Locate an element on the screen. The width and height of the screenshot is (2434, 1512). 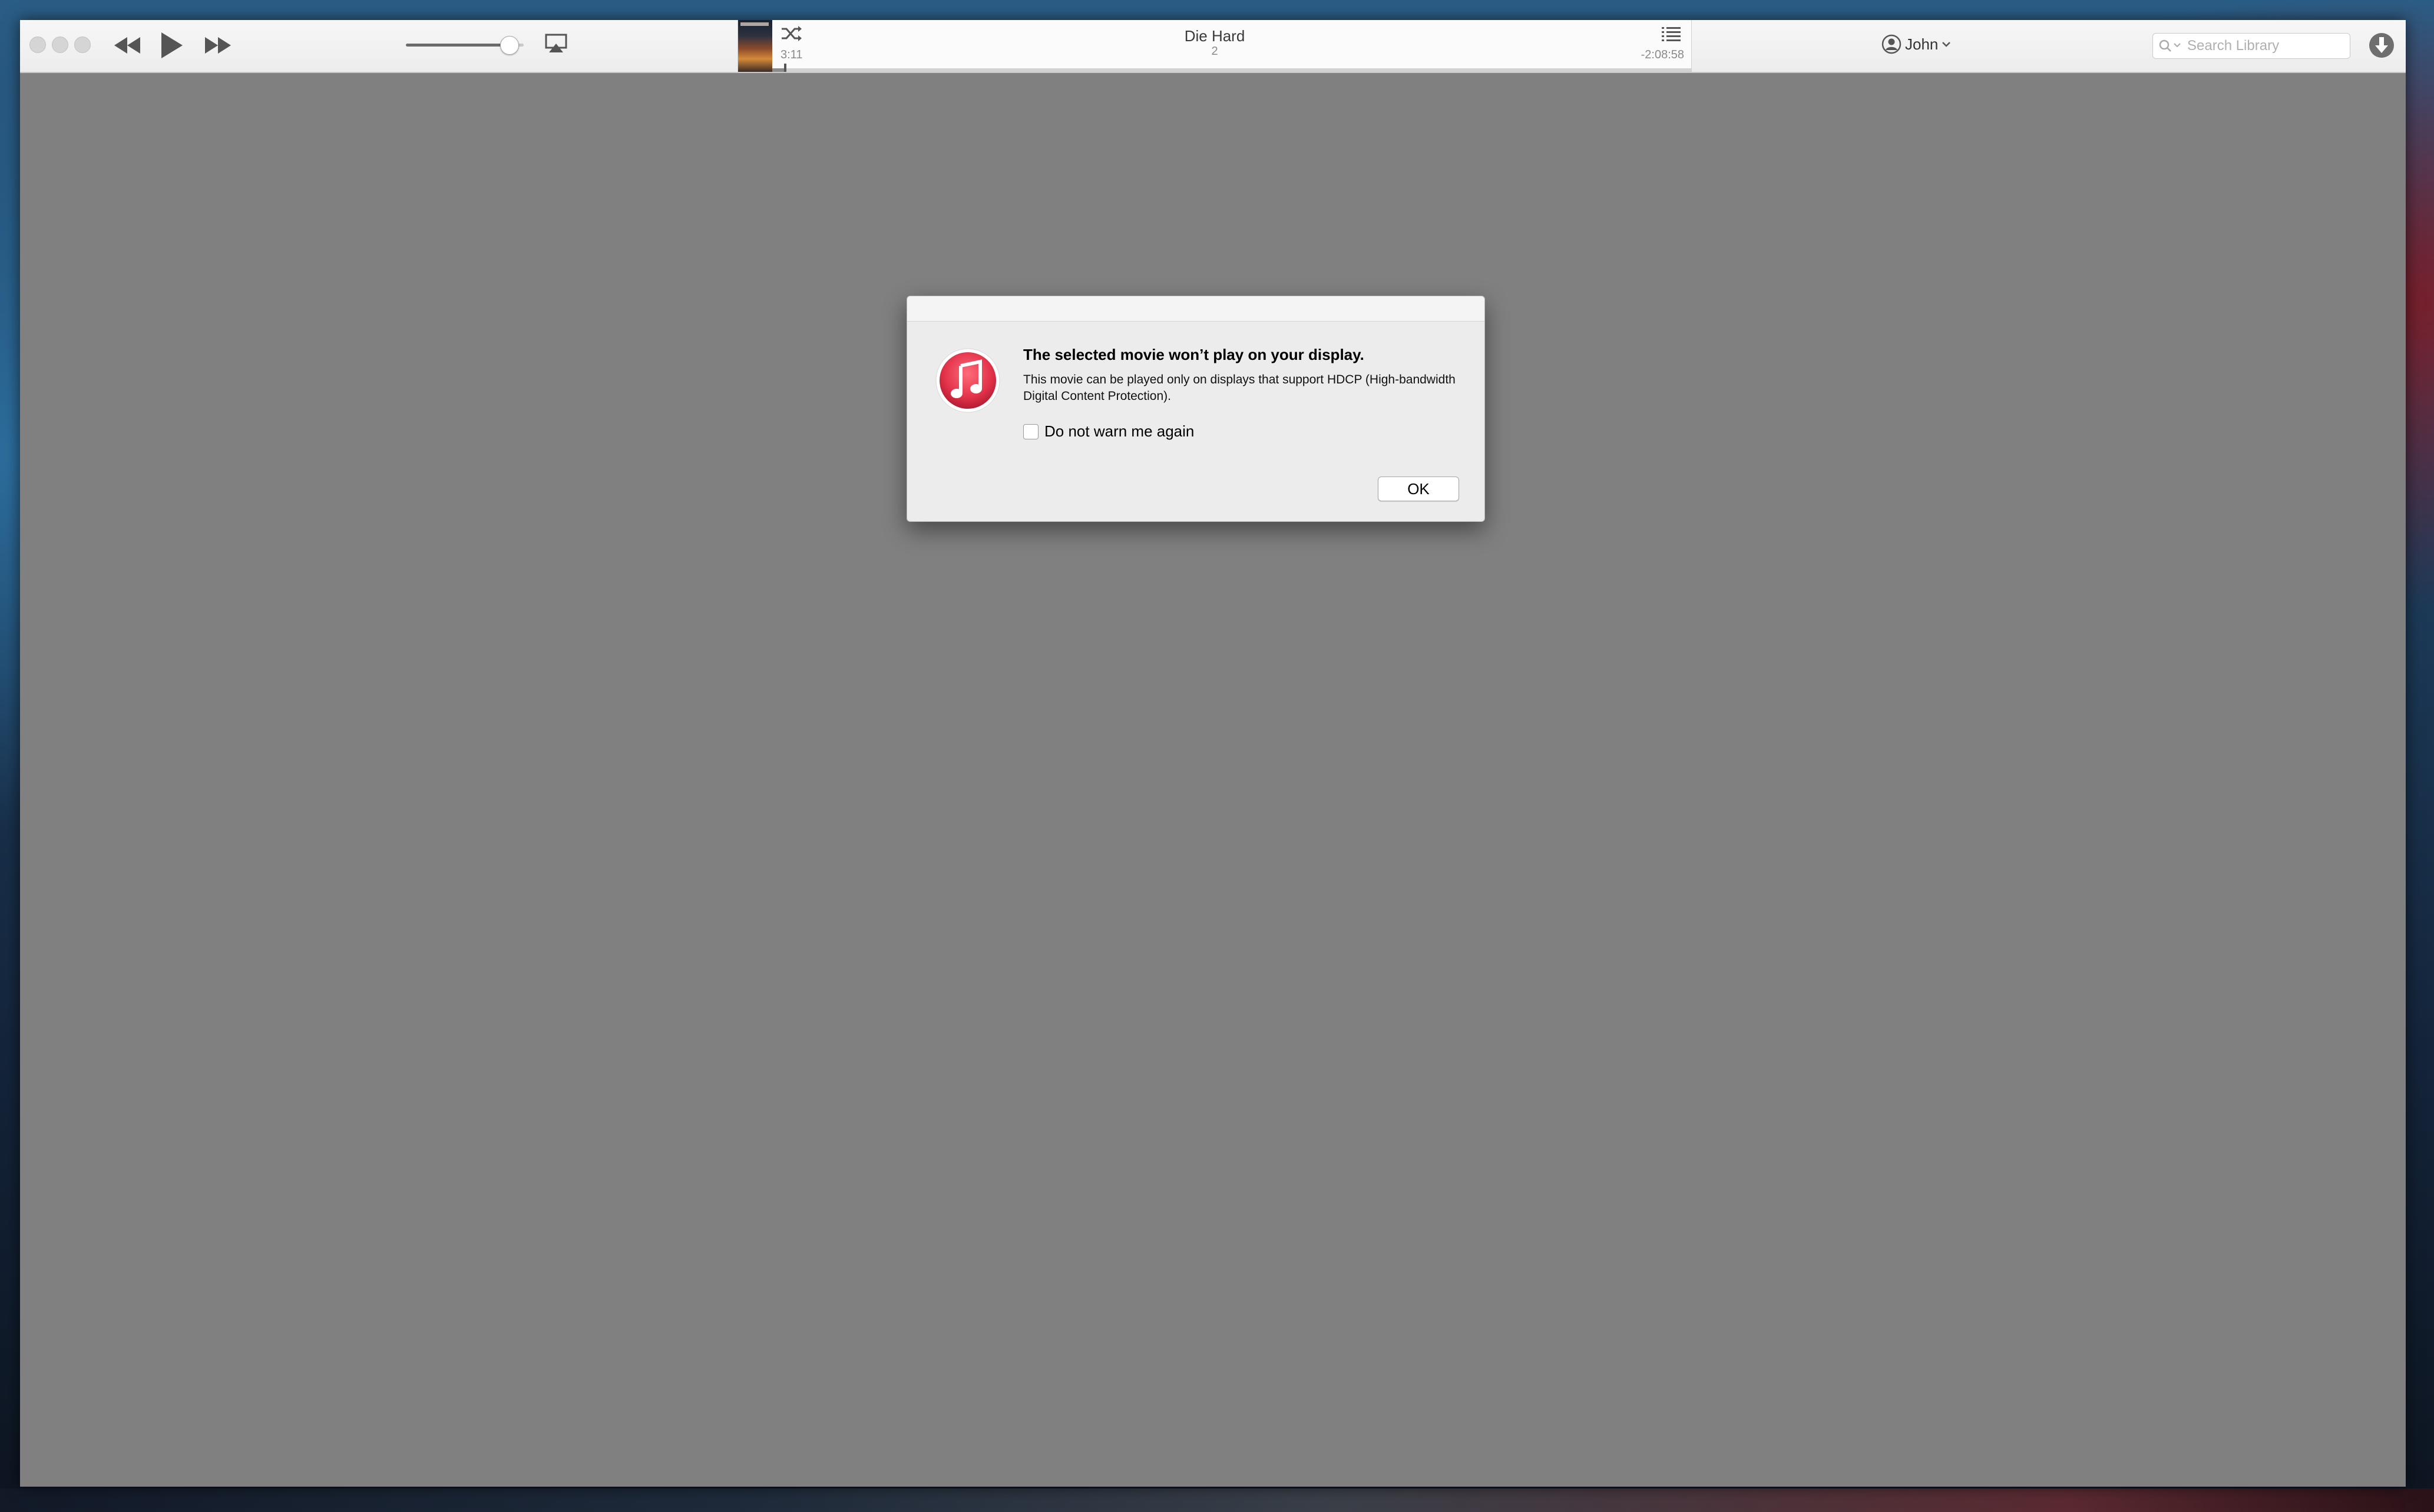
remaining-time: -2:08:58 is located at coordinates (1662, 55).